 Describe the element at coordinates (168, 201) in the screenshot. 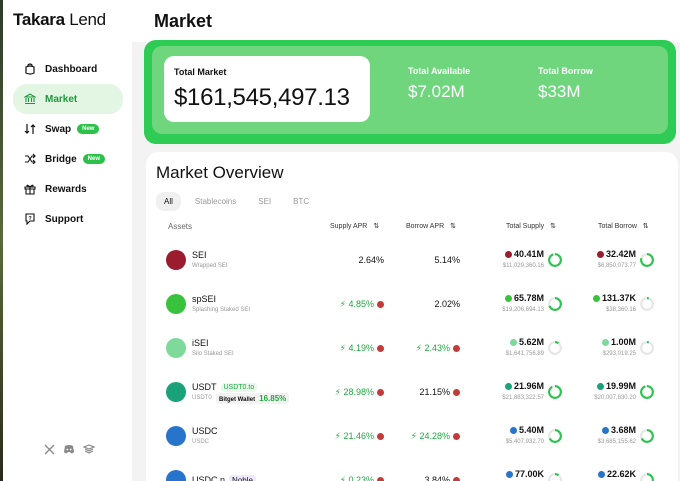

I see `tab-all: All` at that location.